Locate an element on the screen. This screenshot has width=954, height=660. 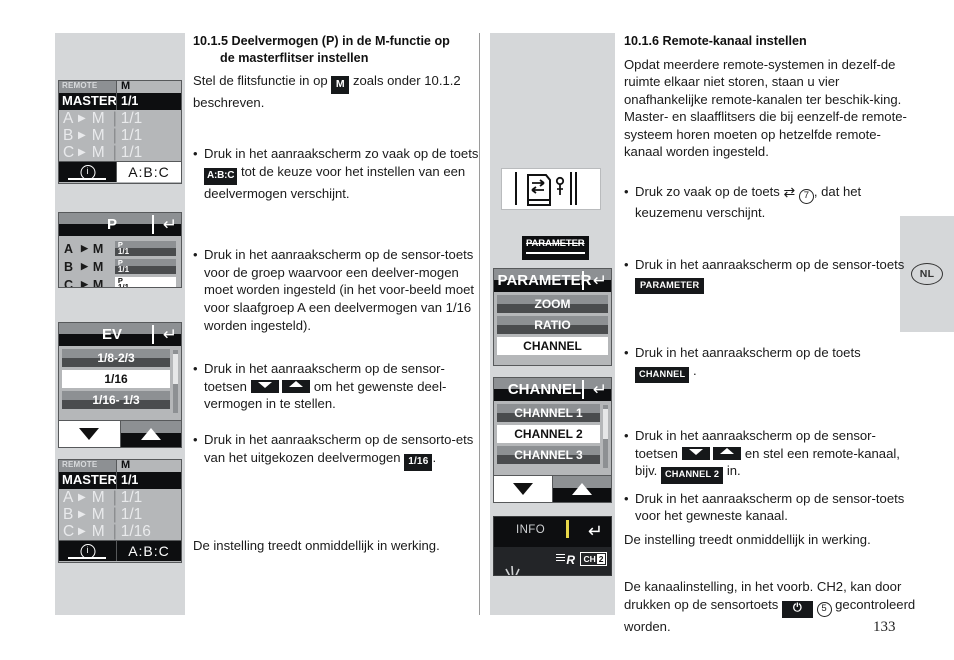
parameter-option-channel-selected: CHANNEL is located at coordinates (552, 346).